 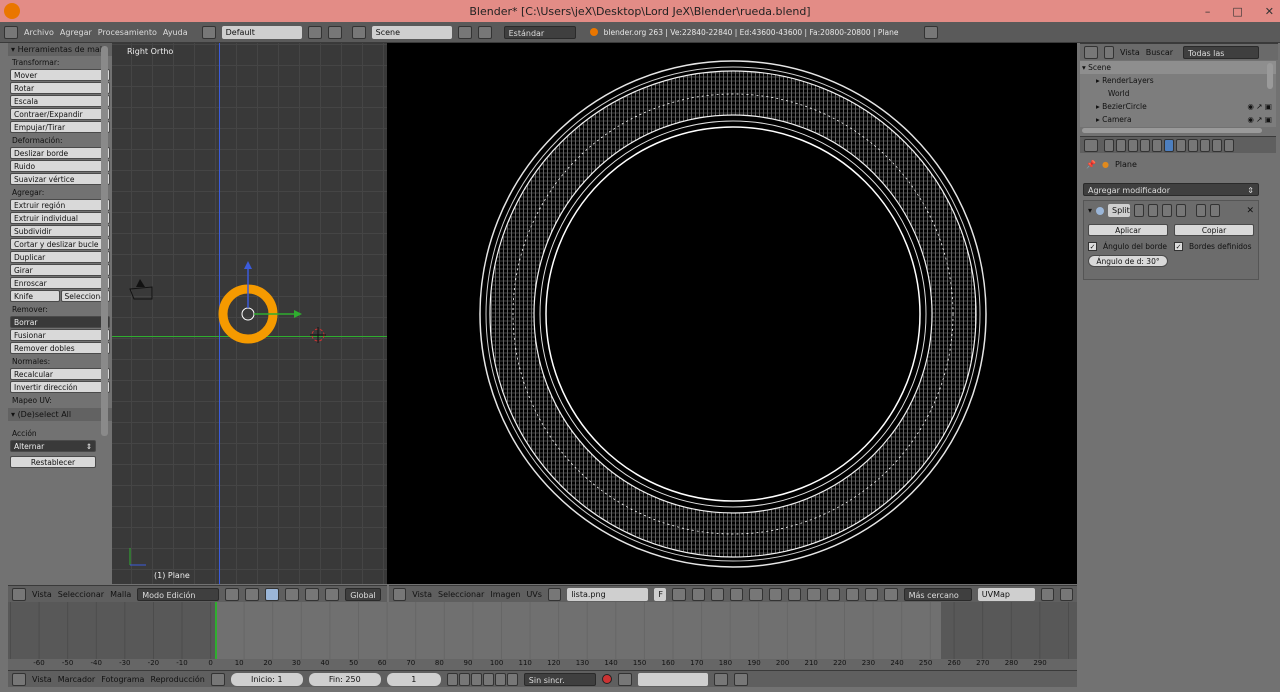 I want to click on outliner-filter-select: Todas las escenas, so click(x=1221, y=58).